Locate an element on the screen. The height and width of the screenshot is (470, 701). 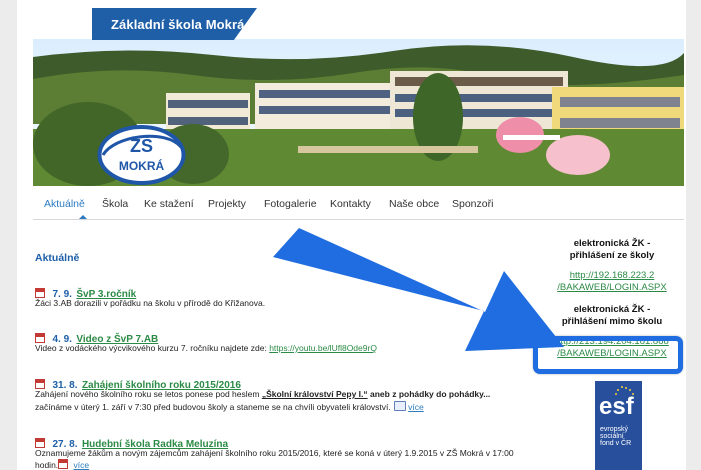
nav-fotogalerie: Fotogalerie is located at coordinates (290, 204).